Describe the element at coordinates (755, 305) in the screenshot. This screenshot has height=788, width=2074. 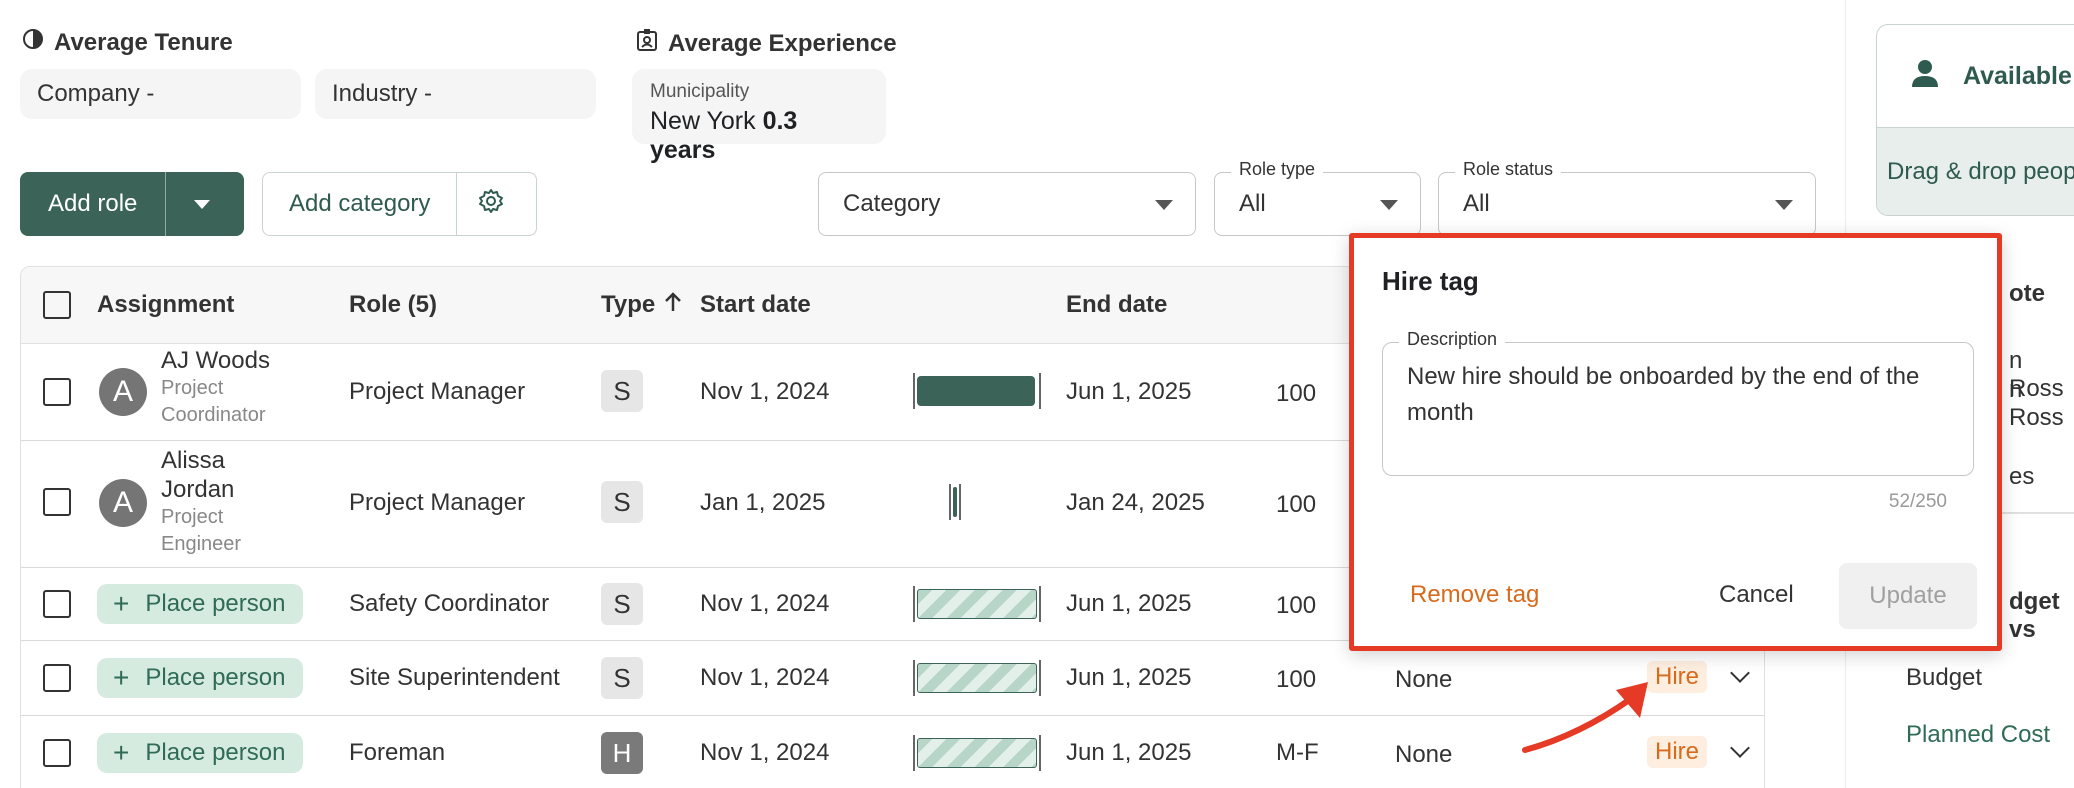
I see `col-start-date: Start date` at that location.